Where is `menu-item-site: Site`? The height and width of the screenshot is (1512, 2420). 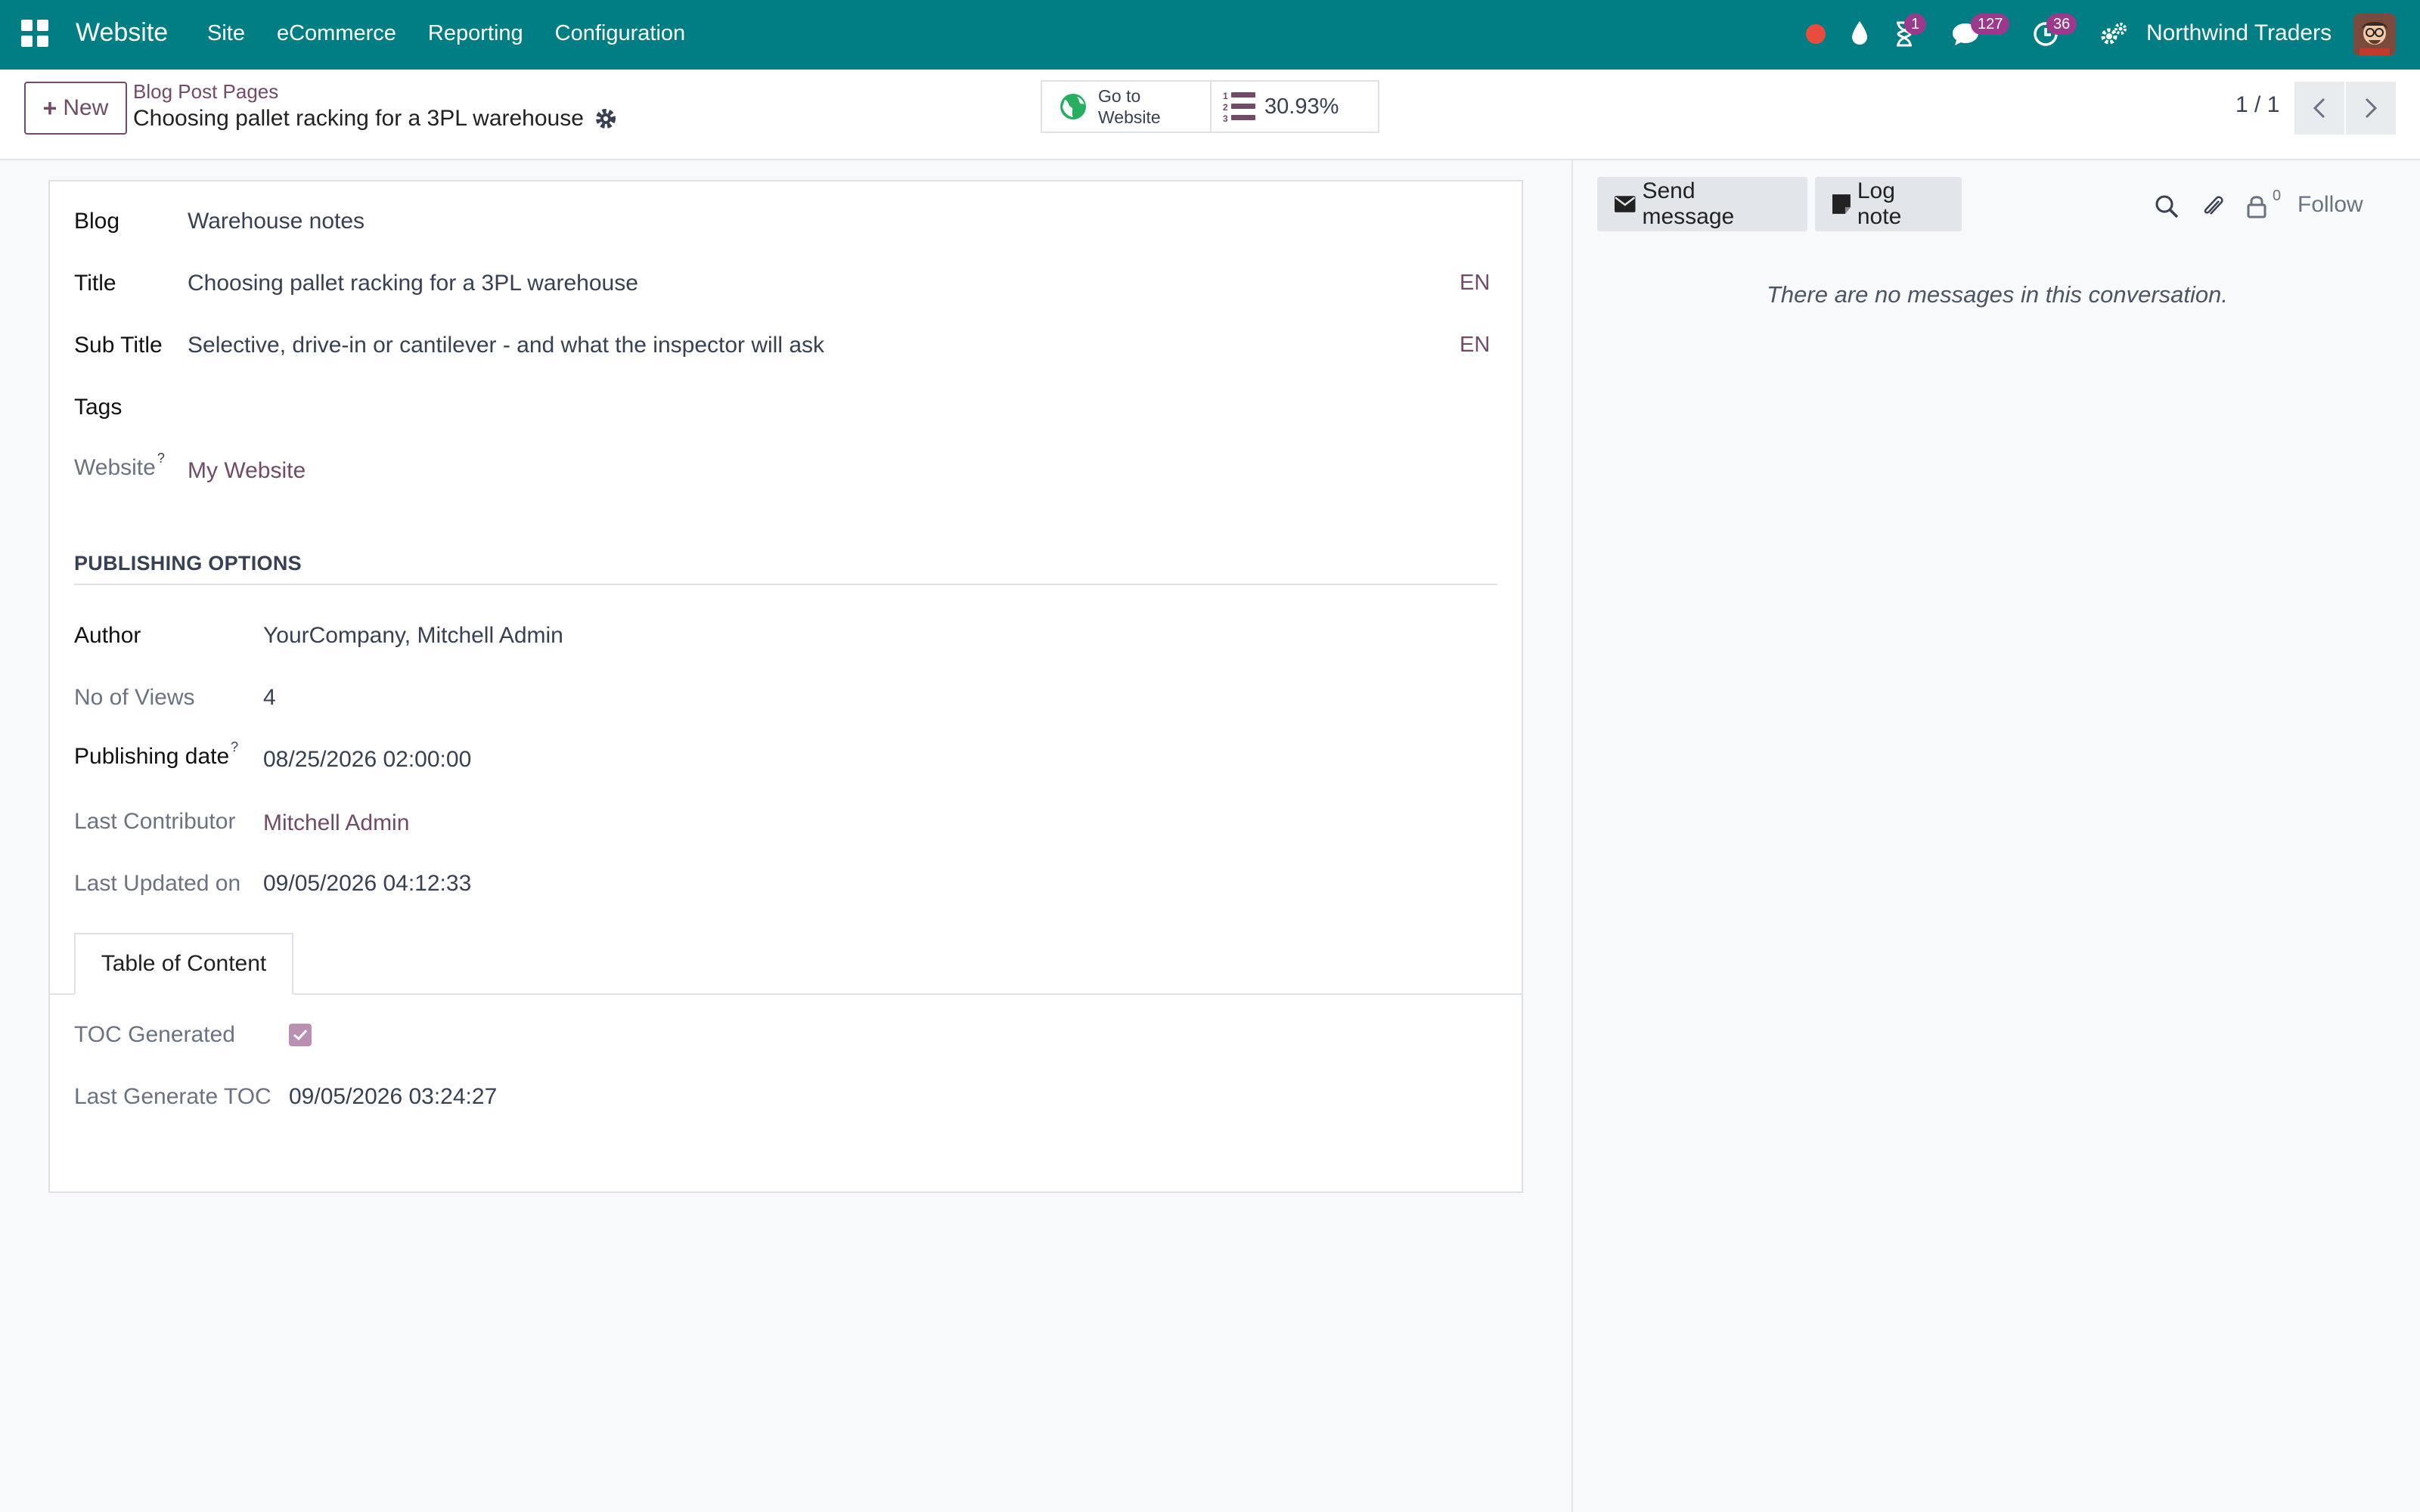 menu-item-site: Site is located at coordinates (226, 34).